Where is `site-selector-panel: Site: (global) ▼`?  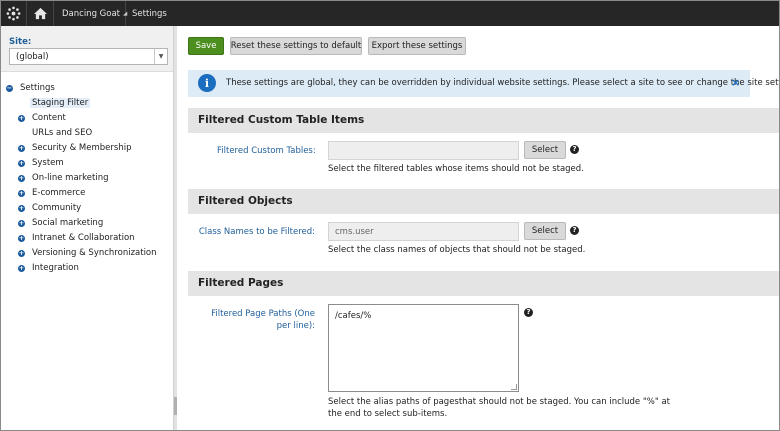 site-selector-panel: Site: (global) ▼ is located at coordinates (87, 49).